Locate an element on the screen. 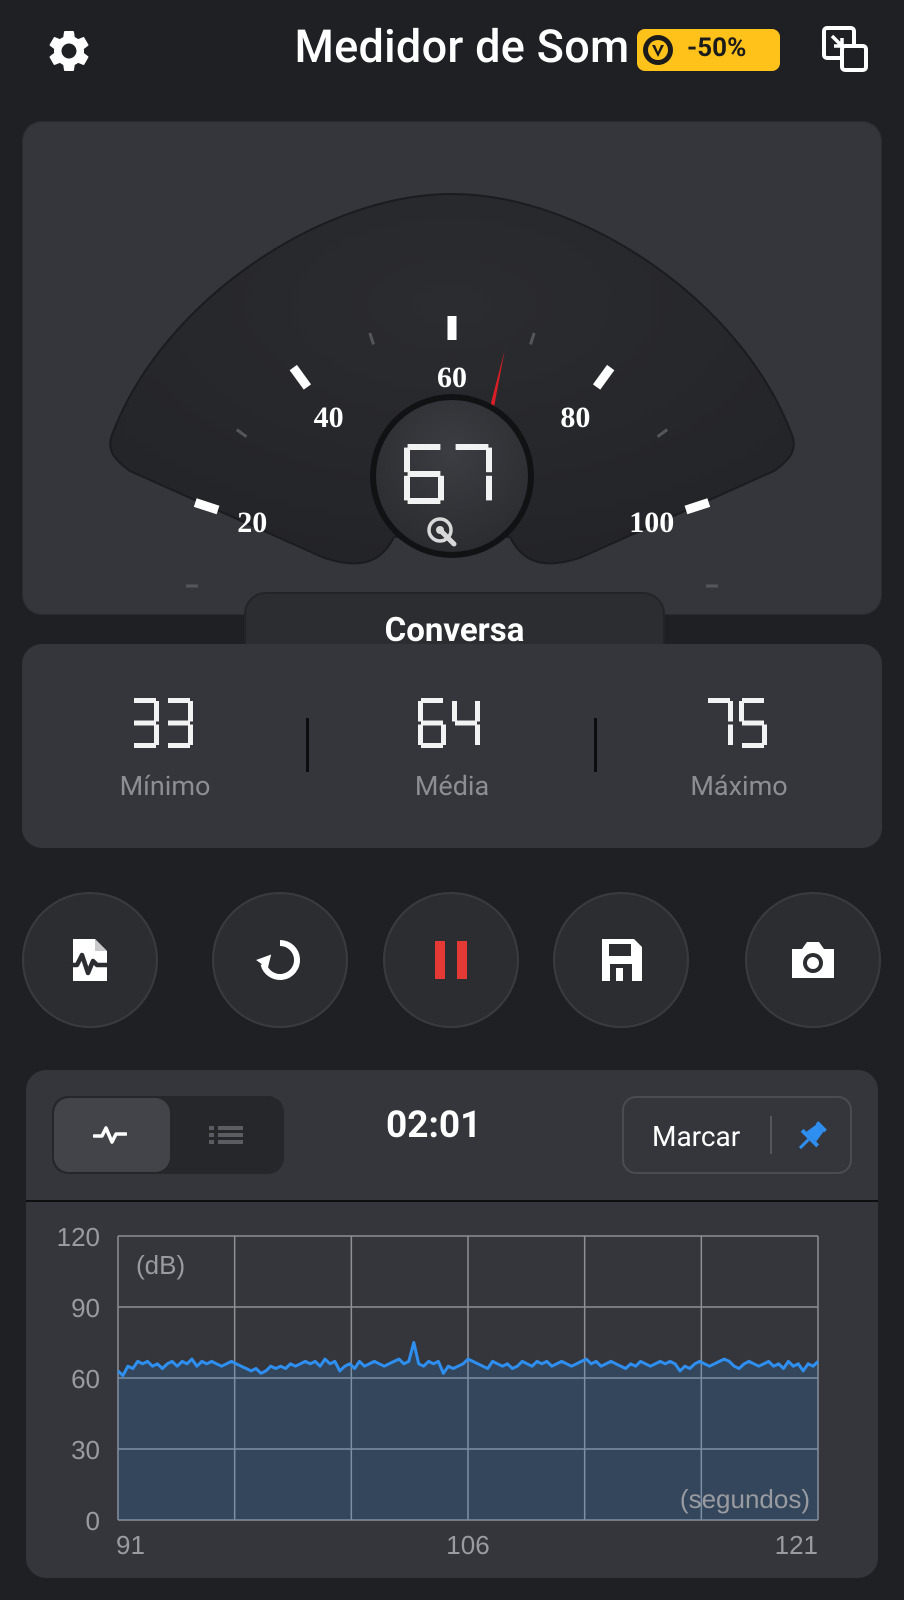  stat-avg-value is located at coordinates (449, 723).